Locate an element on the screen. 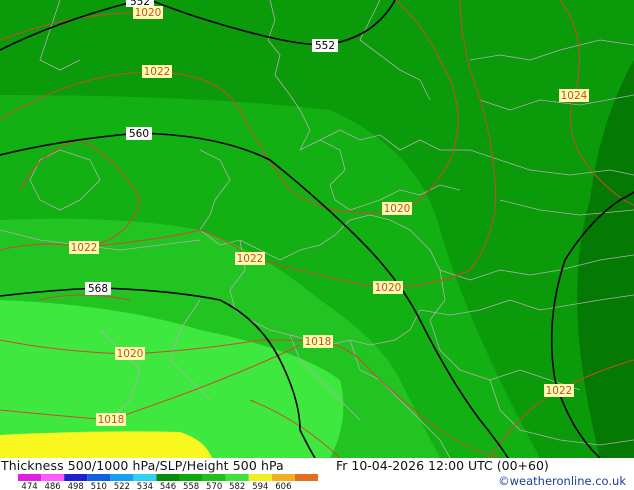 This screenshot has height=490, width=634. slp-label-1018-a: 1018 is located at coordinates (318, 341).